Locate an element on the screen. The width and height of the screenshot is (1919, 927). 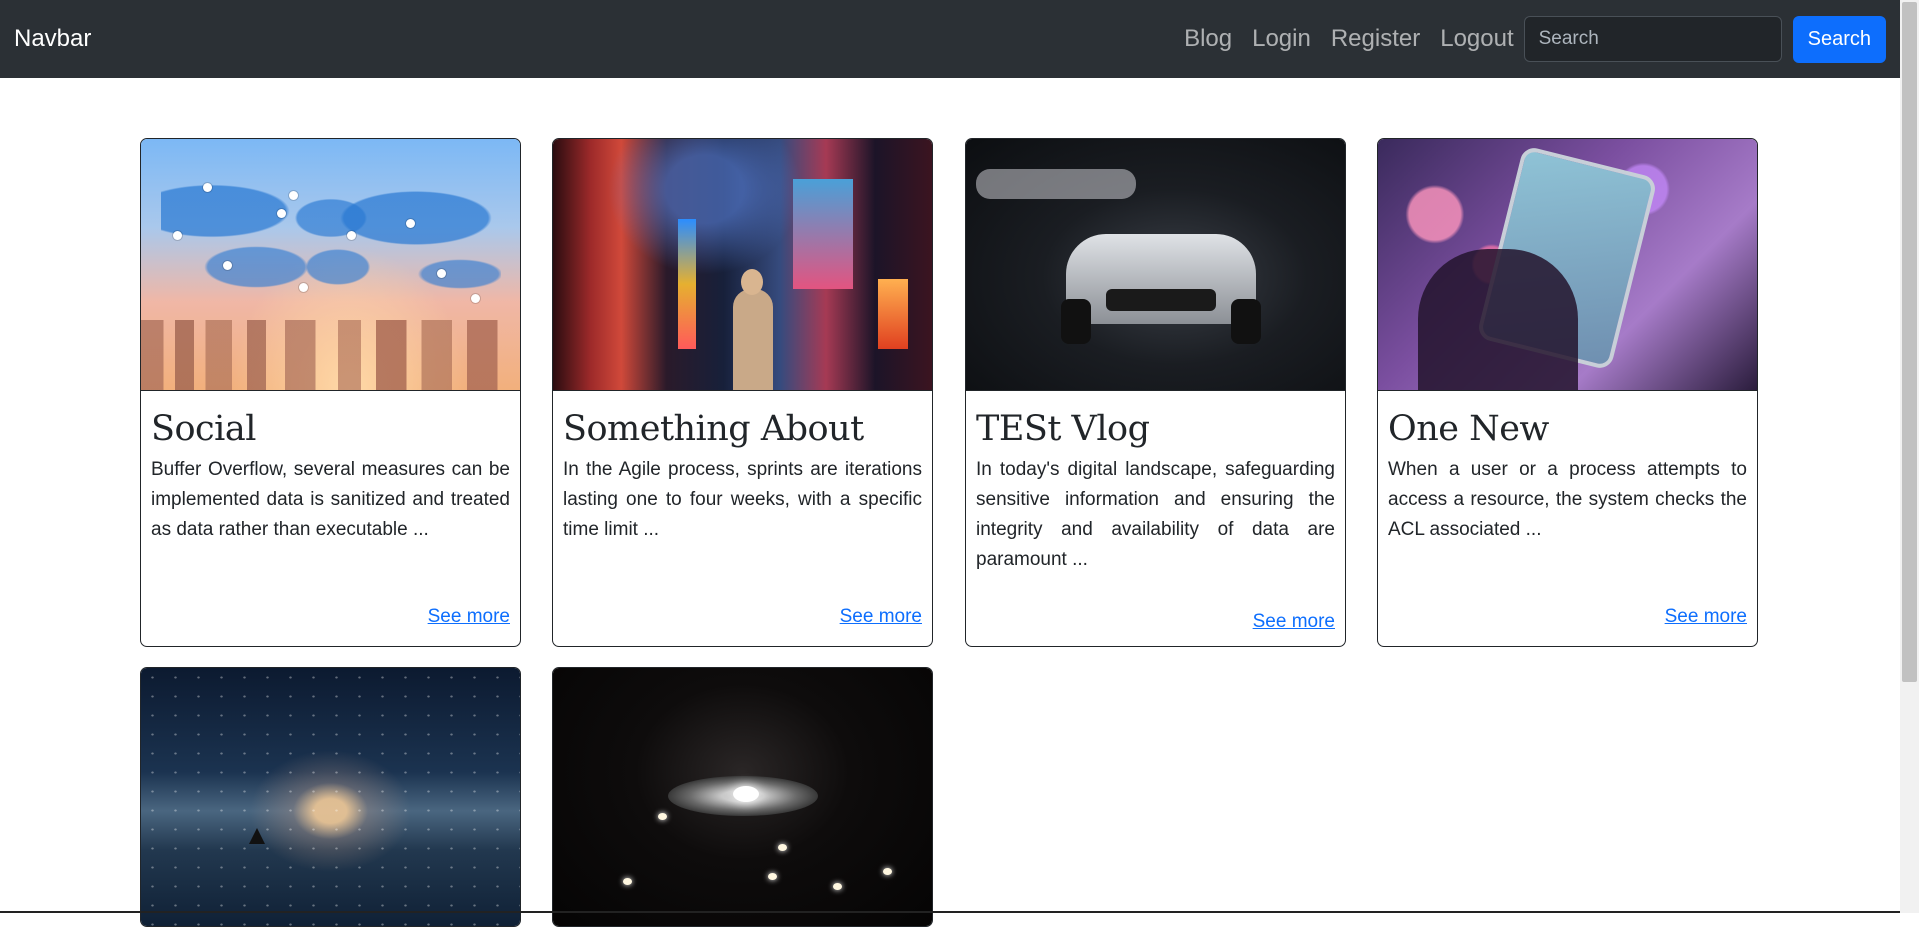
page-scrollbar is located at coordinates (1909, 456).